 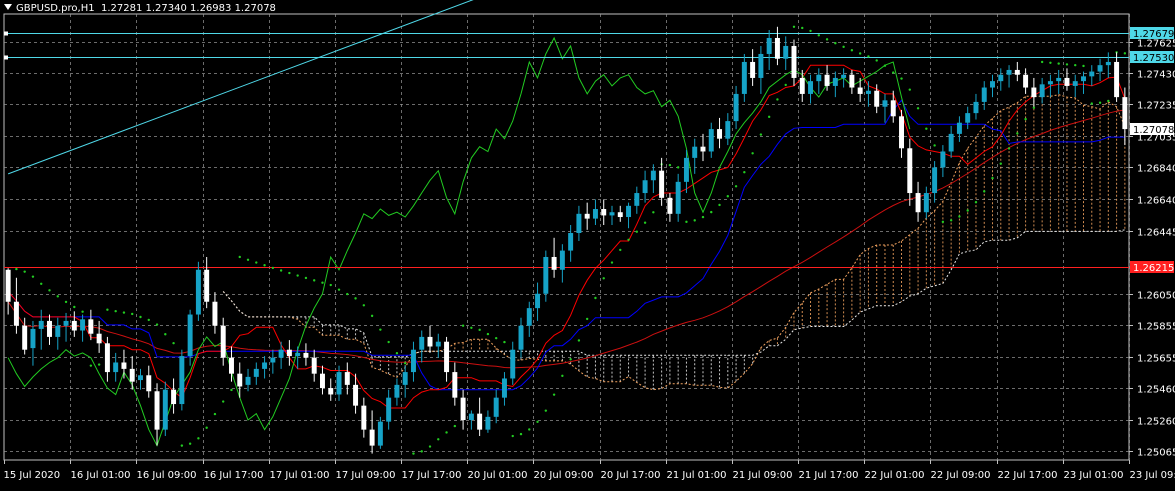 What do you see at coordinates (1152, 475) in the screenshot?
I see `x-tick-label: 23 Jul 09:00` at bounding box center [1152, 475].